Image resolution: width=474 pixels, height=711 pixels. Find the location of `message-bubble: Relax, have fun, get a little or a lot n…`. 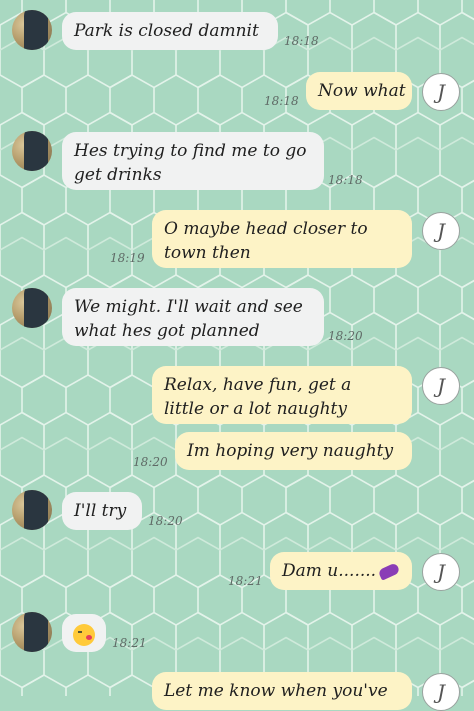

message-bubble: Relax, have fun, get a little or a lot n… is located at coordinates (282, 395).